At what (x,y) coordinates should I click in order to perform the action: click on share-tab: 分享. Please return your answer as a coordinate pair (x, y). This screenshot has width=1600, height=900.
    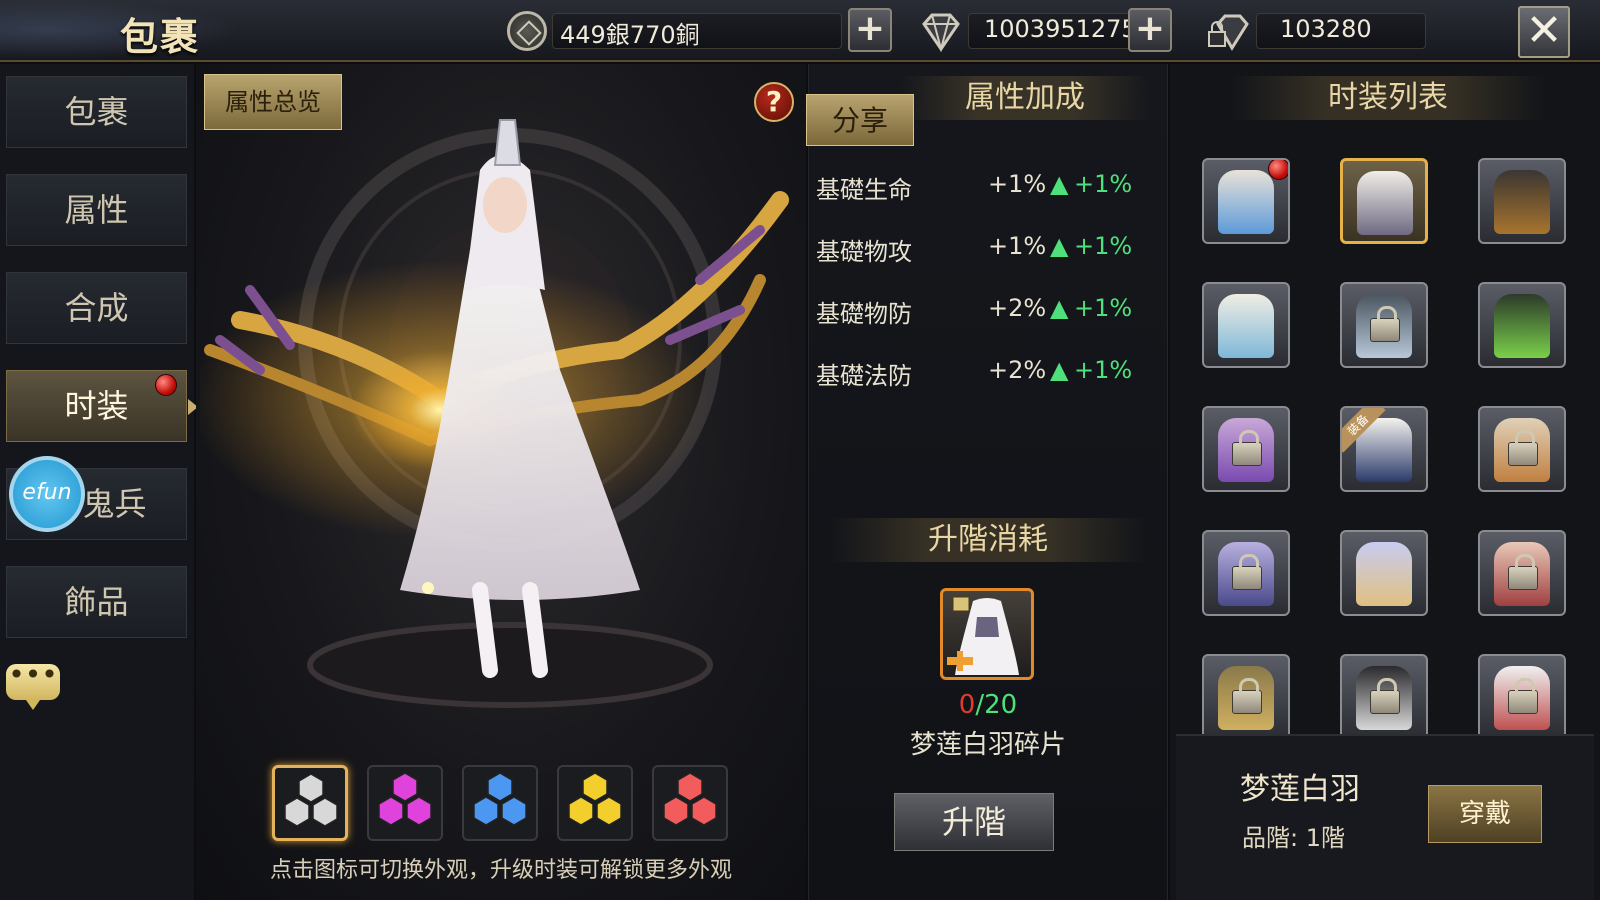
    Looking at the image, I should click on (860, 120).